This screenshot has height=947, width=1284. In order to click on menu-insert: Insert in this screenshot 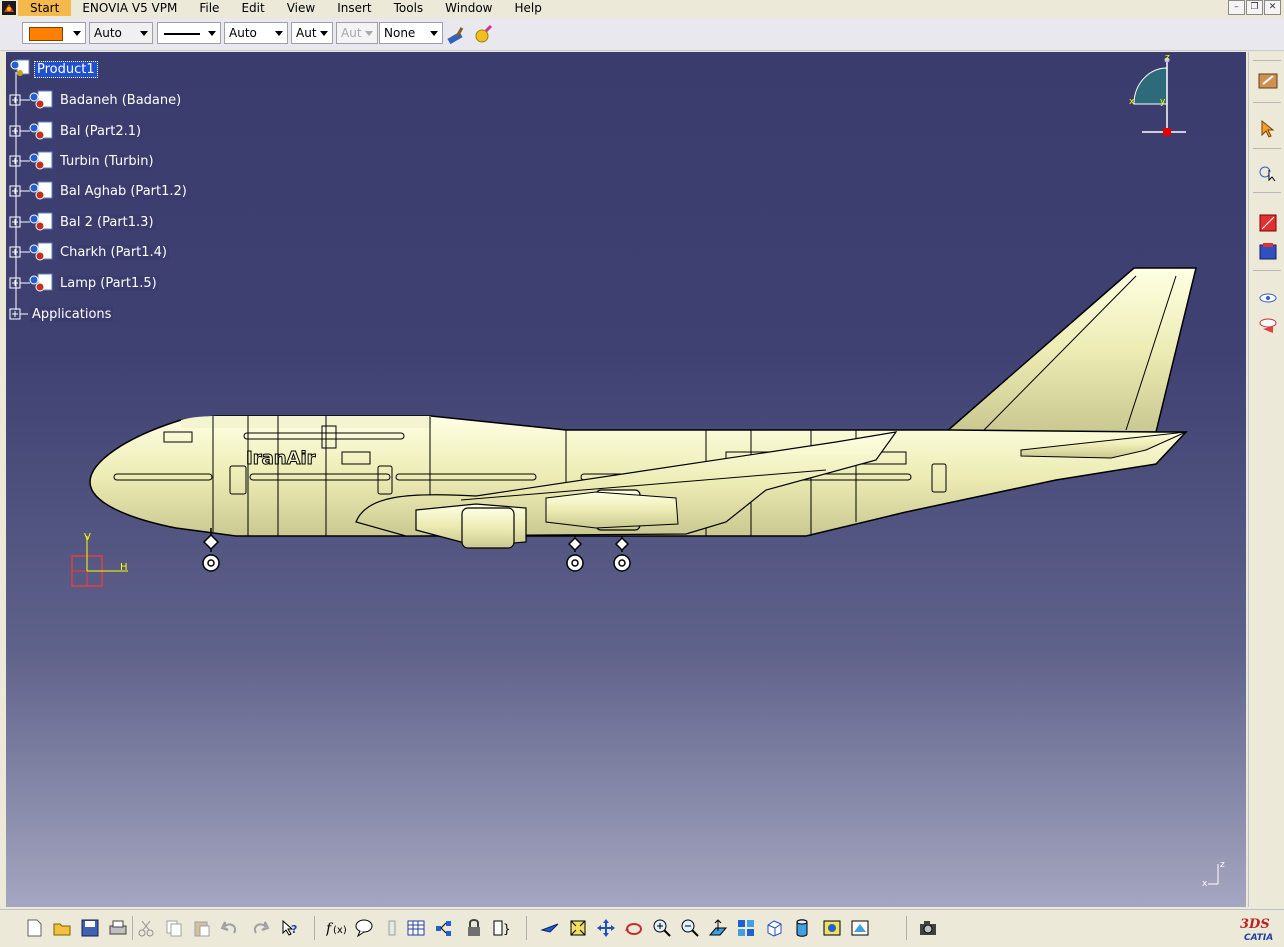, I will do `click(354, 8)`.